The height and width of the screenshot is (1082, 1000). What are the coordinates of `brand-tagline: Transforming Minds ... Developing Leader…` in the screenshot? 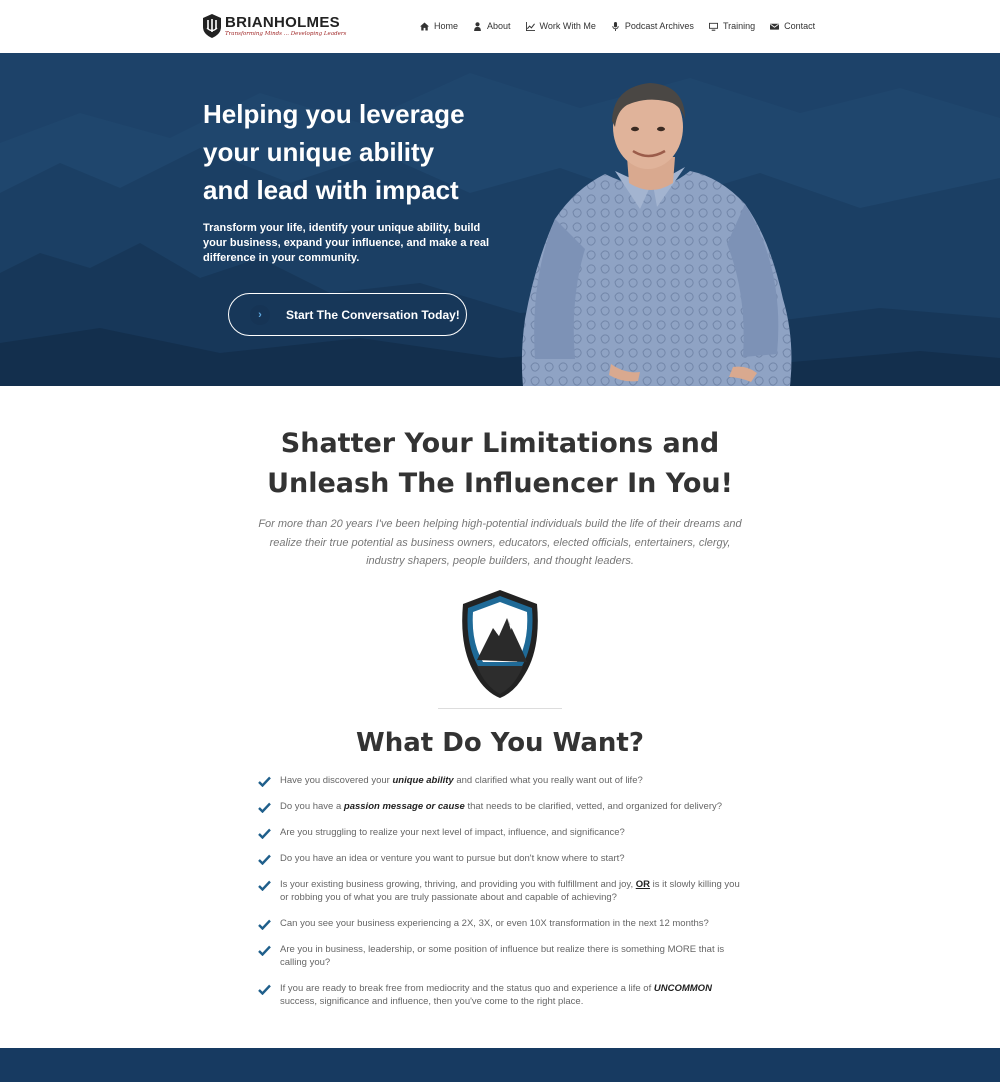 It's located at (286, 34).